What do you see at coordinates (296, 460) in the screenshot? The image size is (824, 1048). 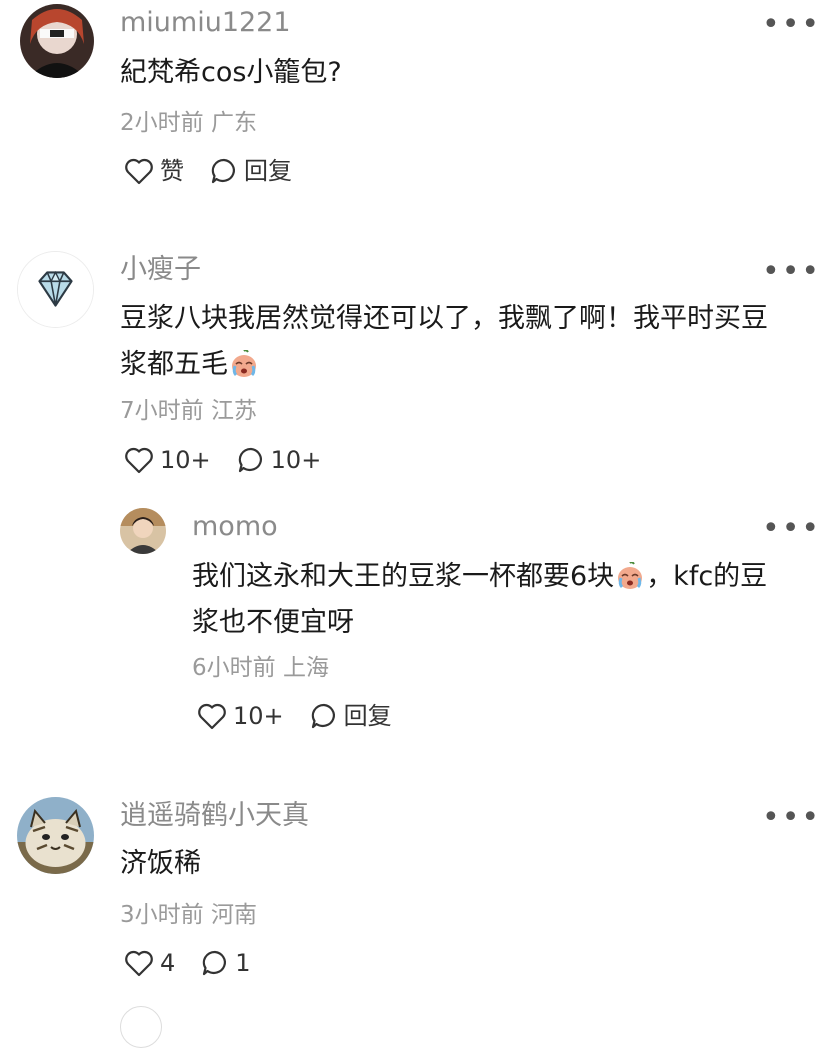 I see `reply-count: 10+` at bounding box center [296, 460].